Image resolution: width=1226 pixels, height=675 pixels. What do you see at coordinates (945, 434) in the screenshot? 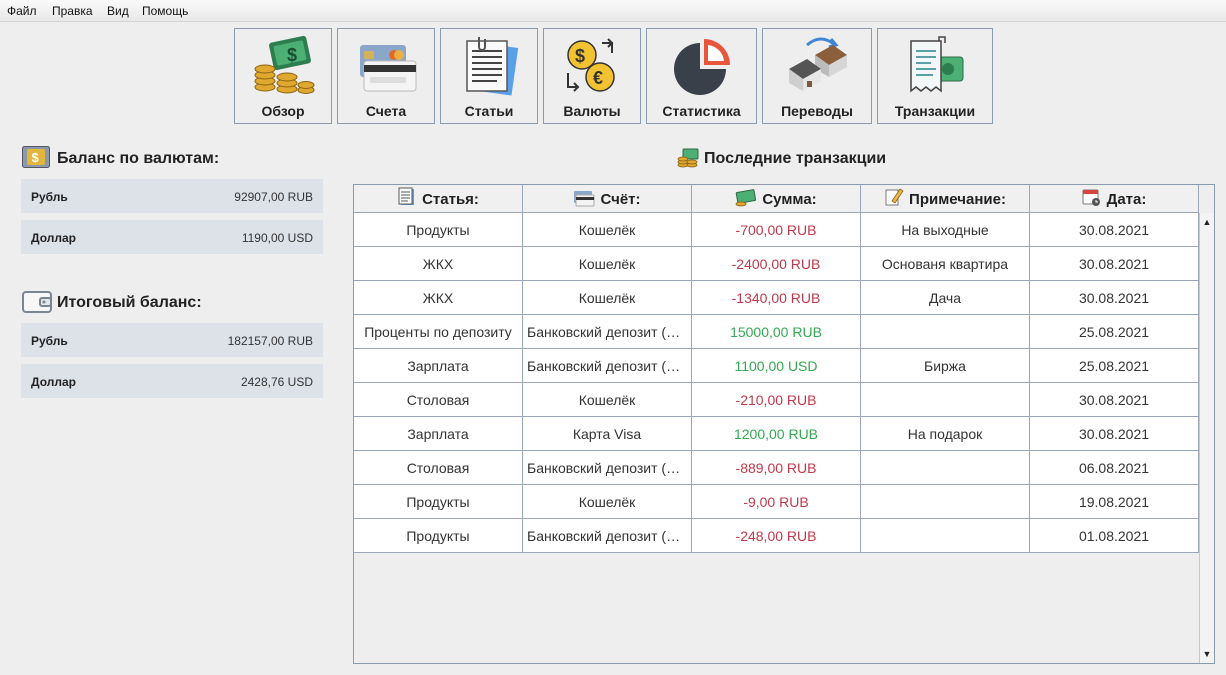
I see `cell-note: На подарок` at bounding box center [945, 434].